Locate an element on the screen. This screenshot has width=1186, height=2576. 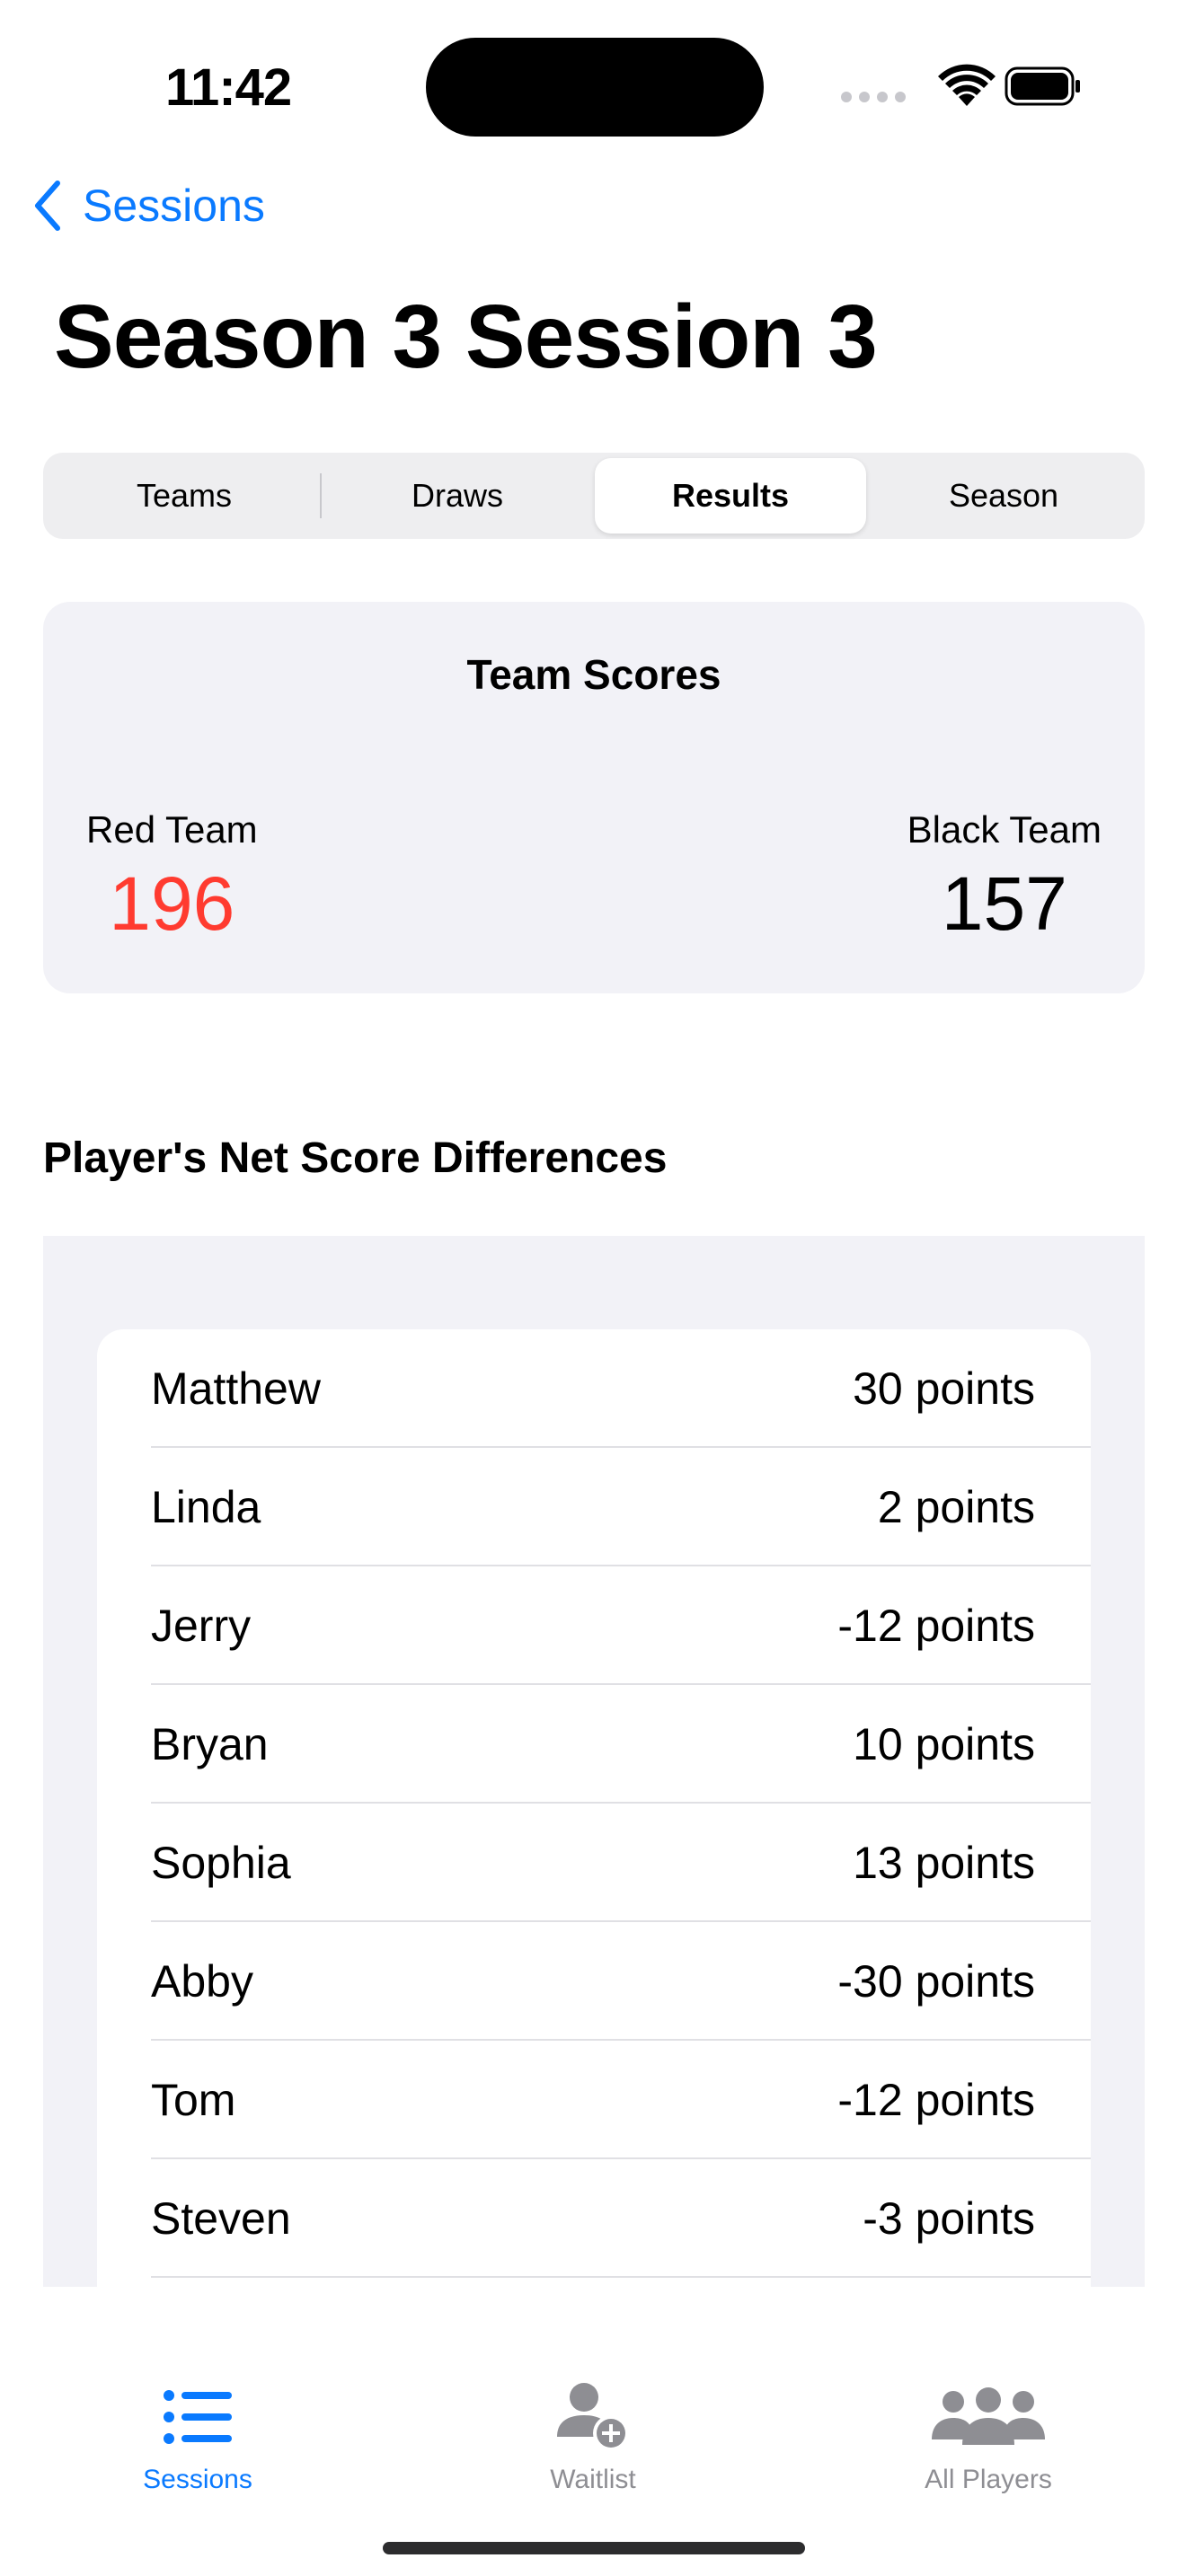
list-item: Tom -12 points is located at coordinates (594, 2100).